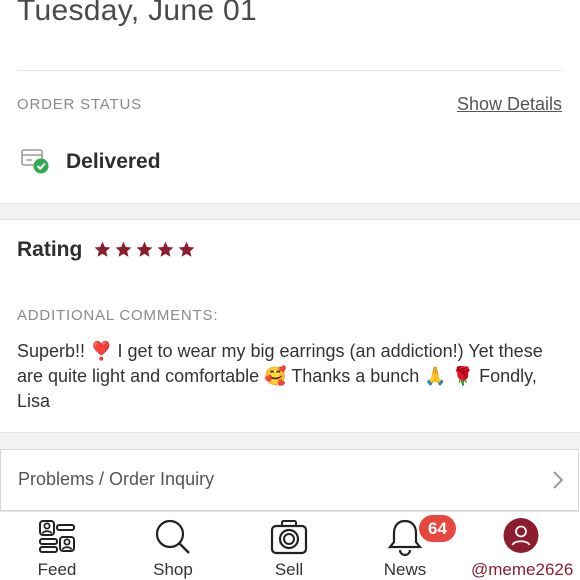 The image size is (580, 580). I want to click on feed-icon, so click(57, 536).